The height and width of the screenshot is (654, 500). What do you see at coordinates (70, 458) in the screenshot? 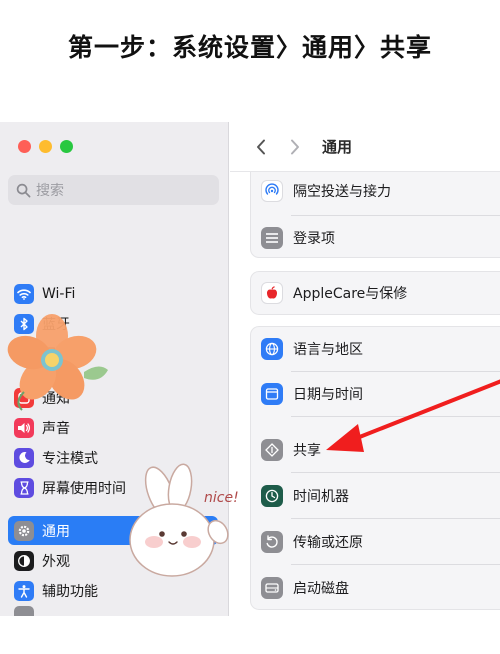
I see `sidebar-item-label: 专注模式` at bounding box center [70, 458].